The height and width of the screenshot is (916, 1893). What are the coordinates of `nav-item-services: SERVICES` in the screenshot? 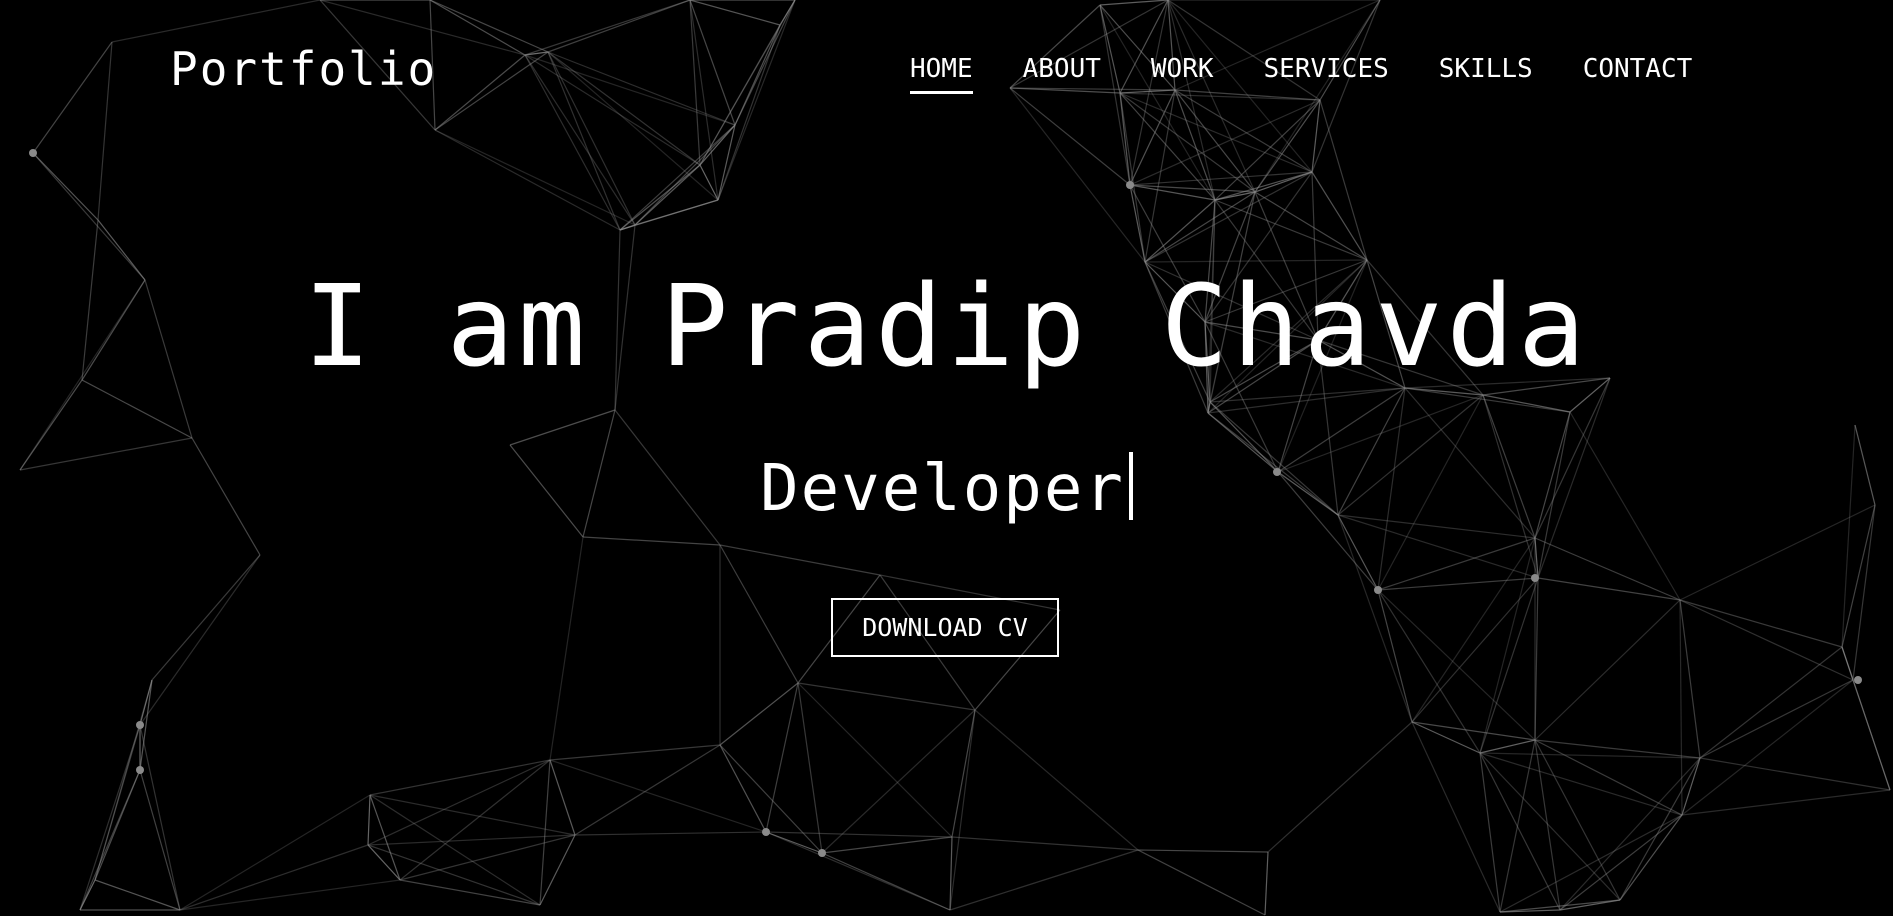 It's located at (1326, 74).